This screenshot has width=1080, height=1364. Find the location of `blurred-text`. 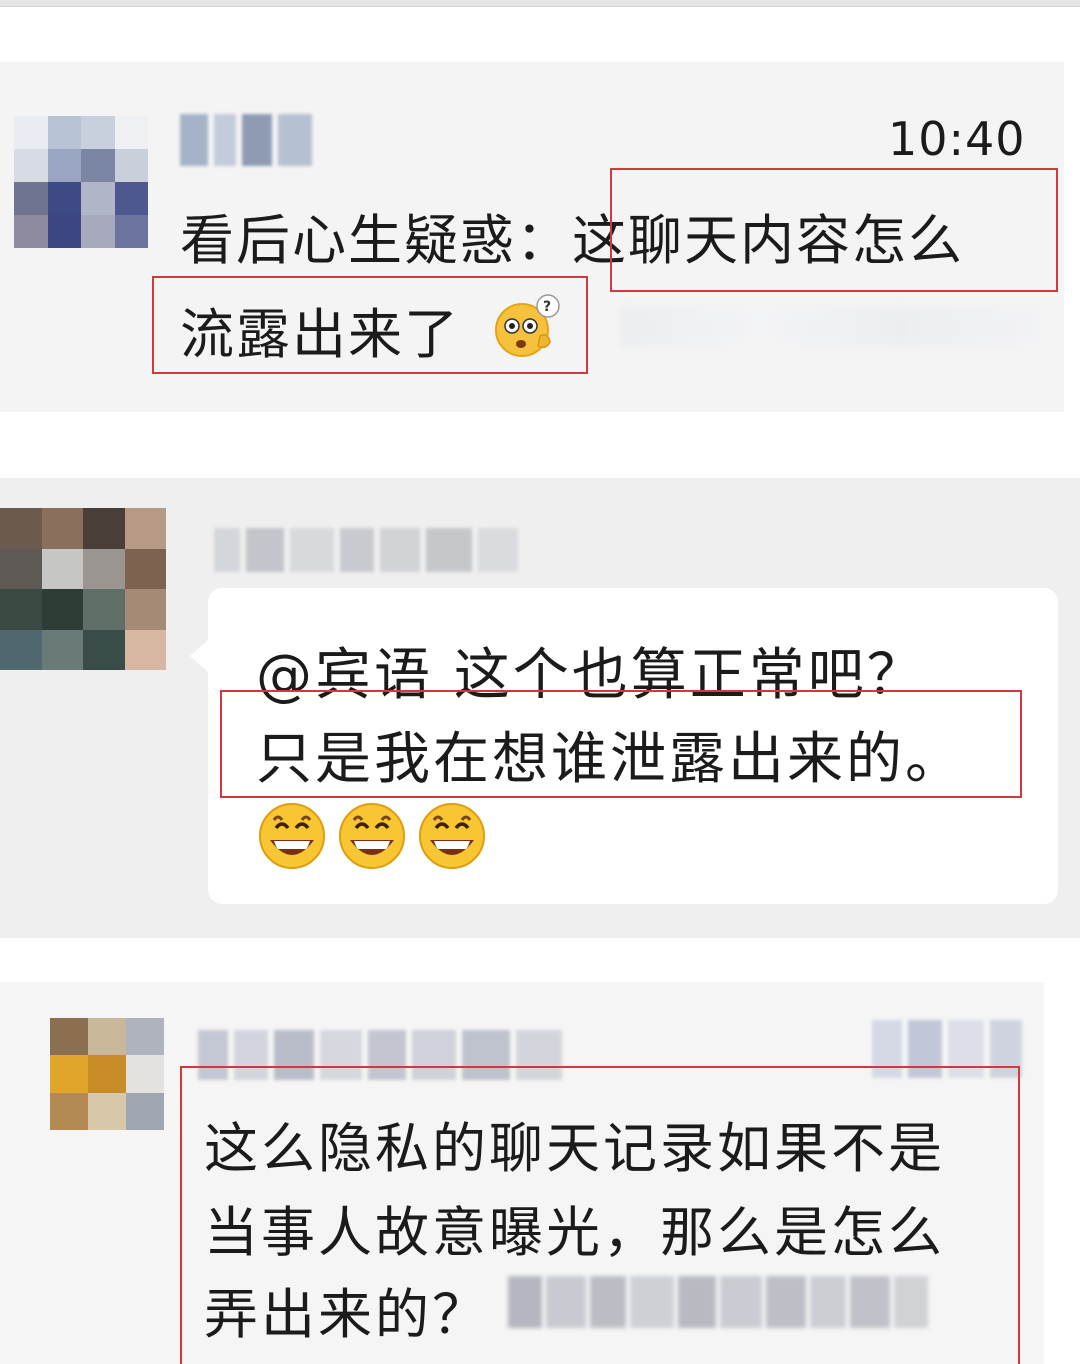

blurred-text is located at coordinates (830, 326).